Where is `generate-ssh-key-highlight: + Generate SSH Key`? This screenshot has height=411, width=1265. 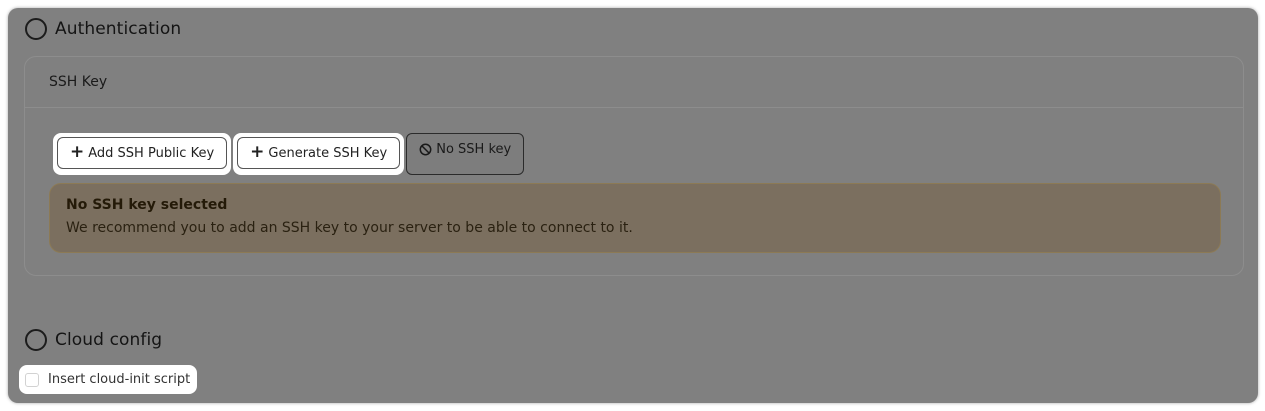
generate-ssh-key-highlight: + Generate SSH Key is located at coordinates (319, 154).